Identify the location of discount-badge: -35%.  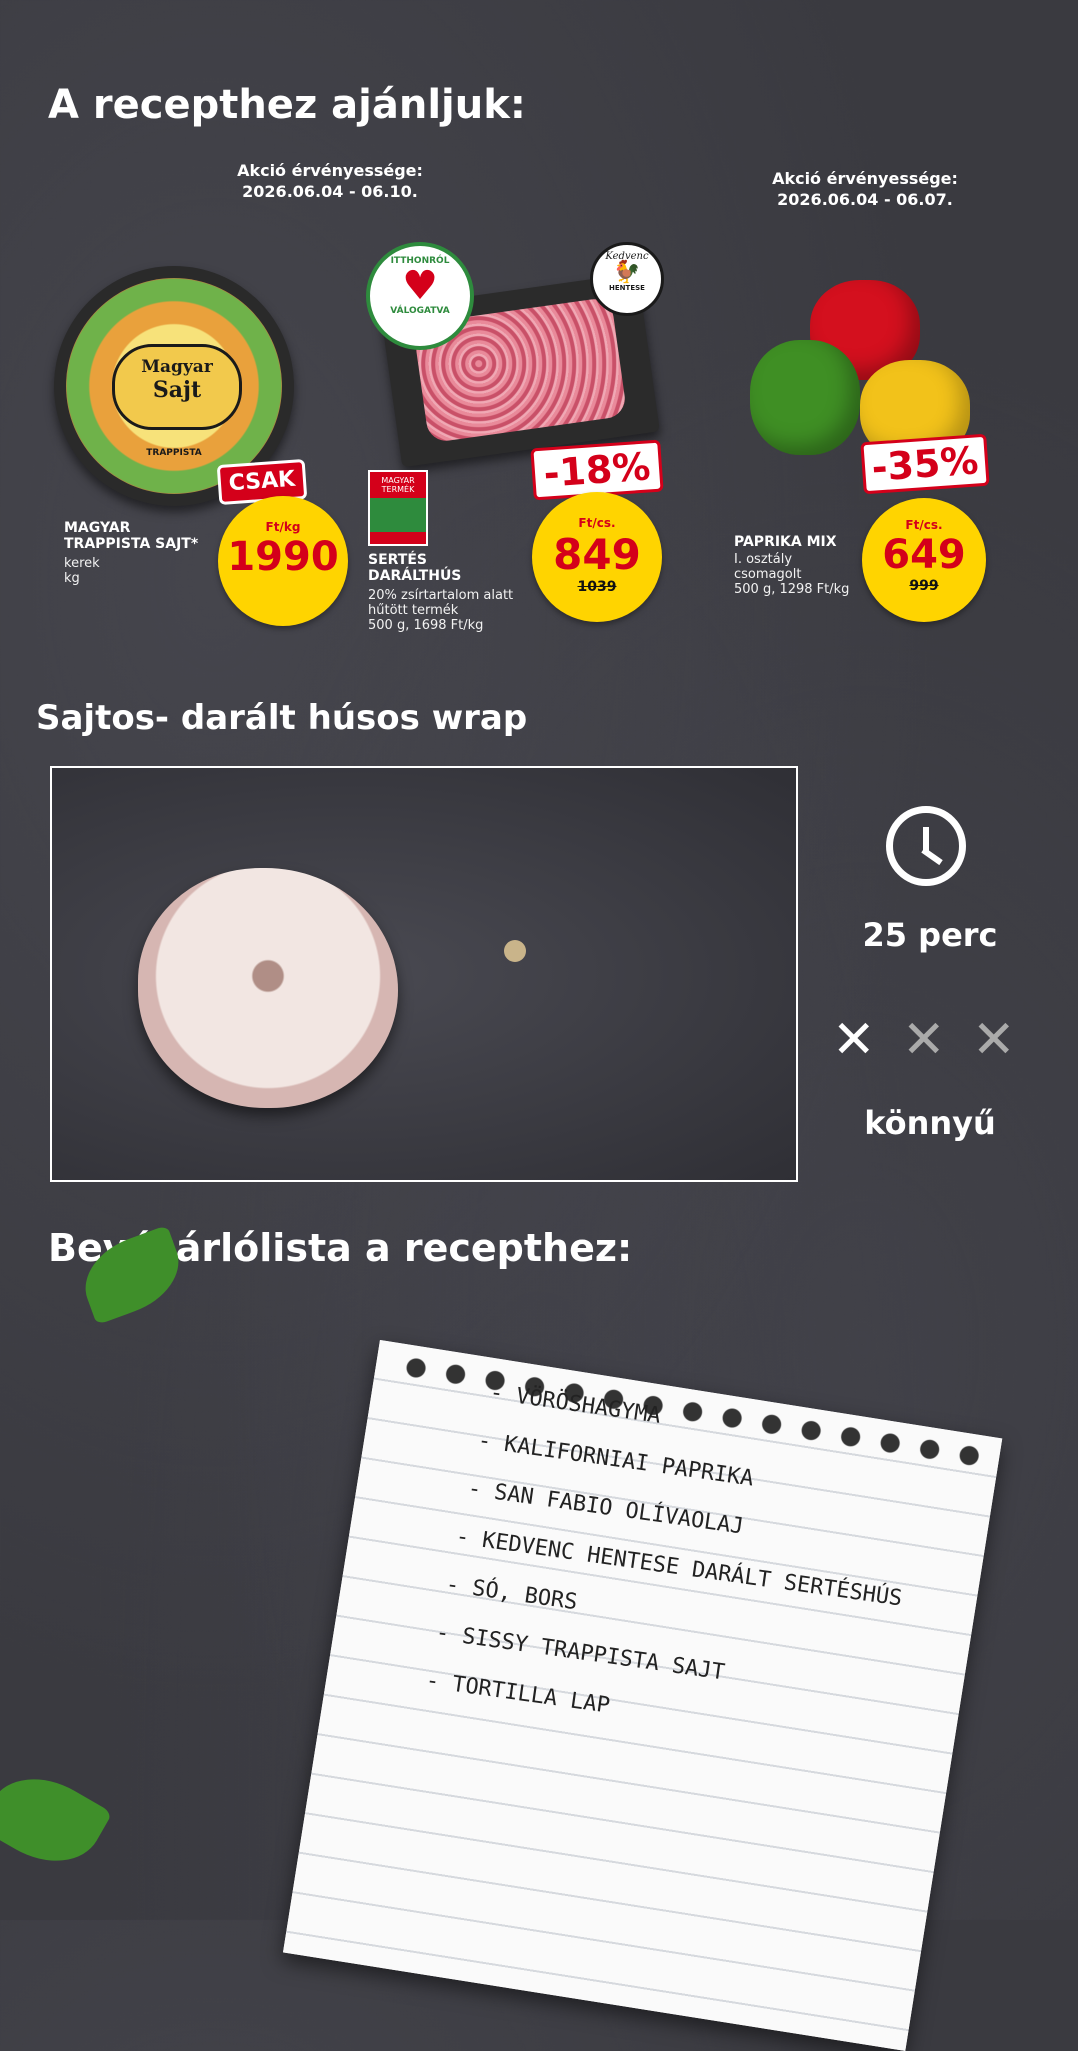
(925, 464).